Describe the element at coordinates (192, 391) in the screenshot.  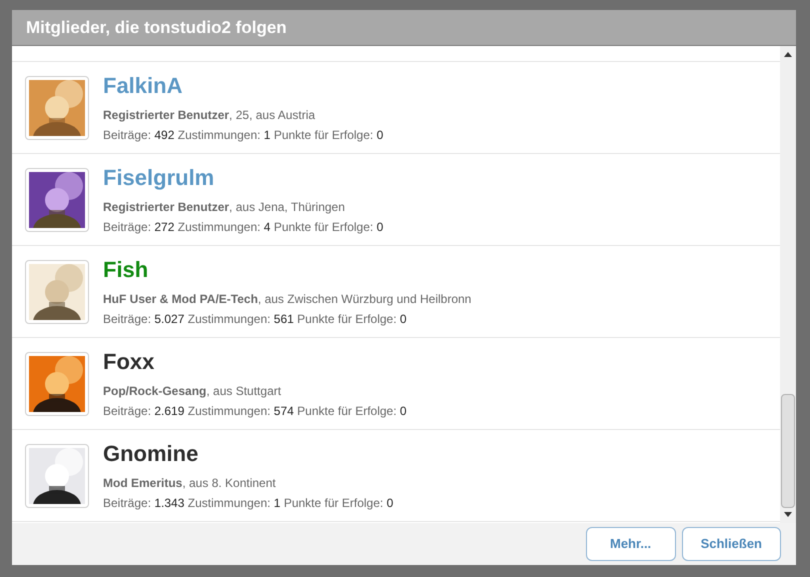
I see `member-info: Pop/Rock-Gesang, aus Stuttgart` at that location.